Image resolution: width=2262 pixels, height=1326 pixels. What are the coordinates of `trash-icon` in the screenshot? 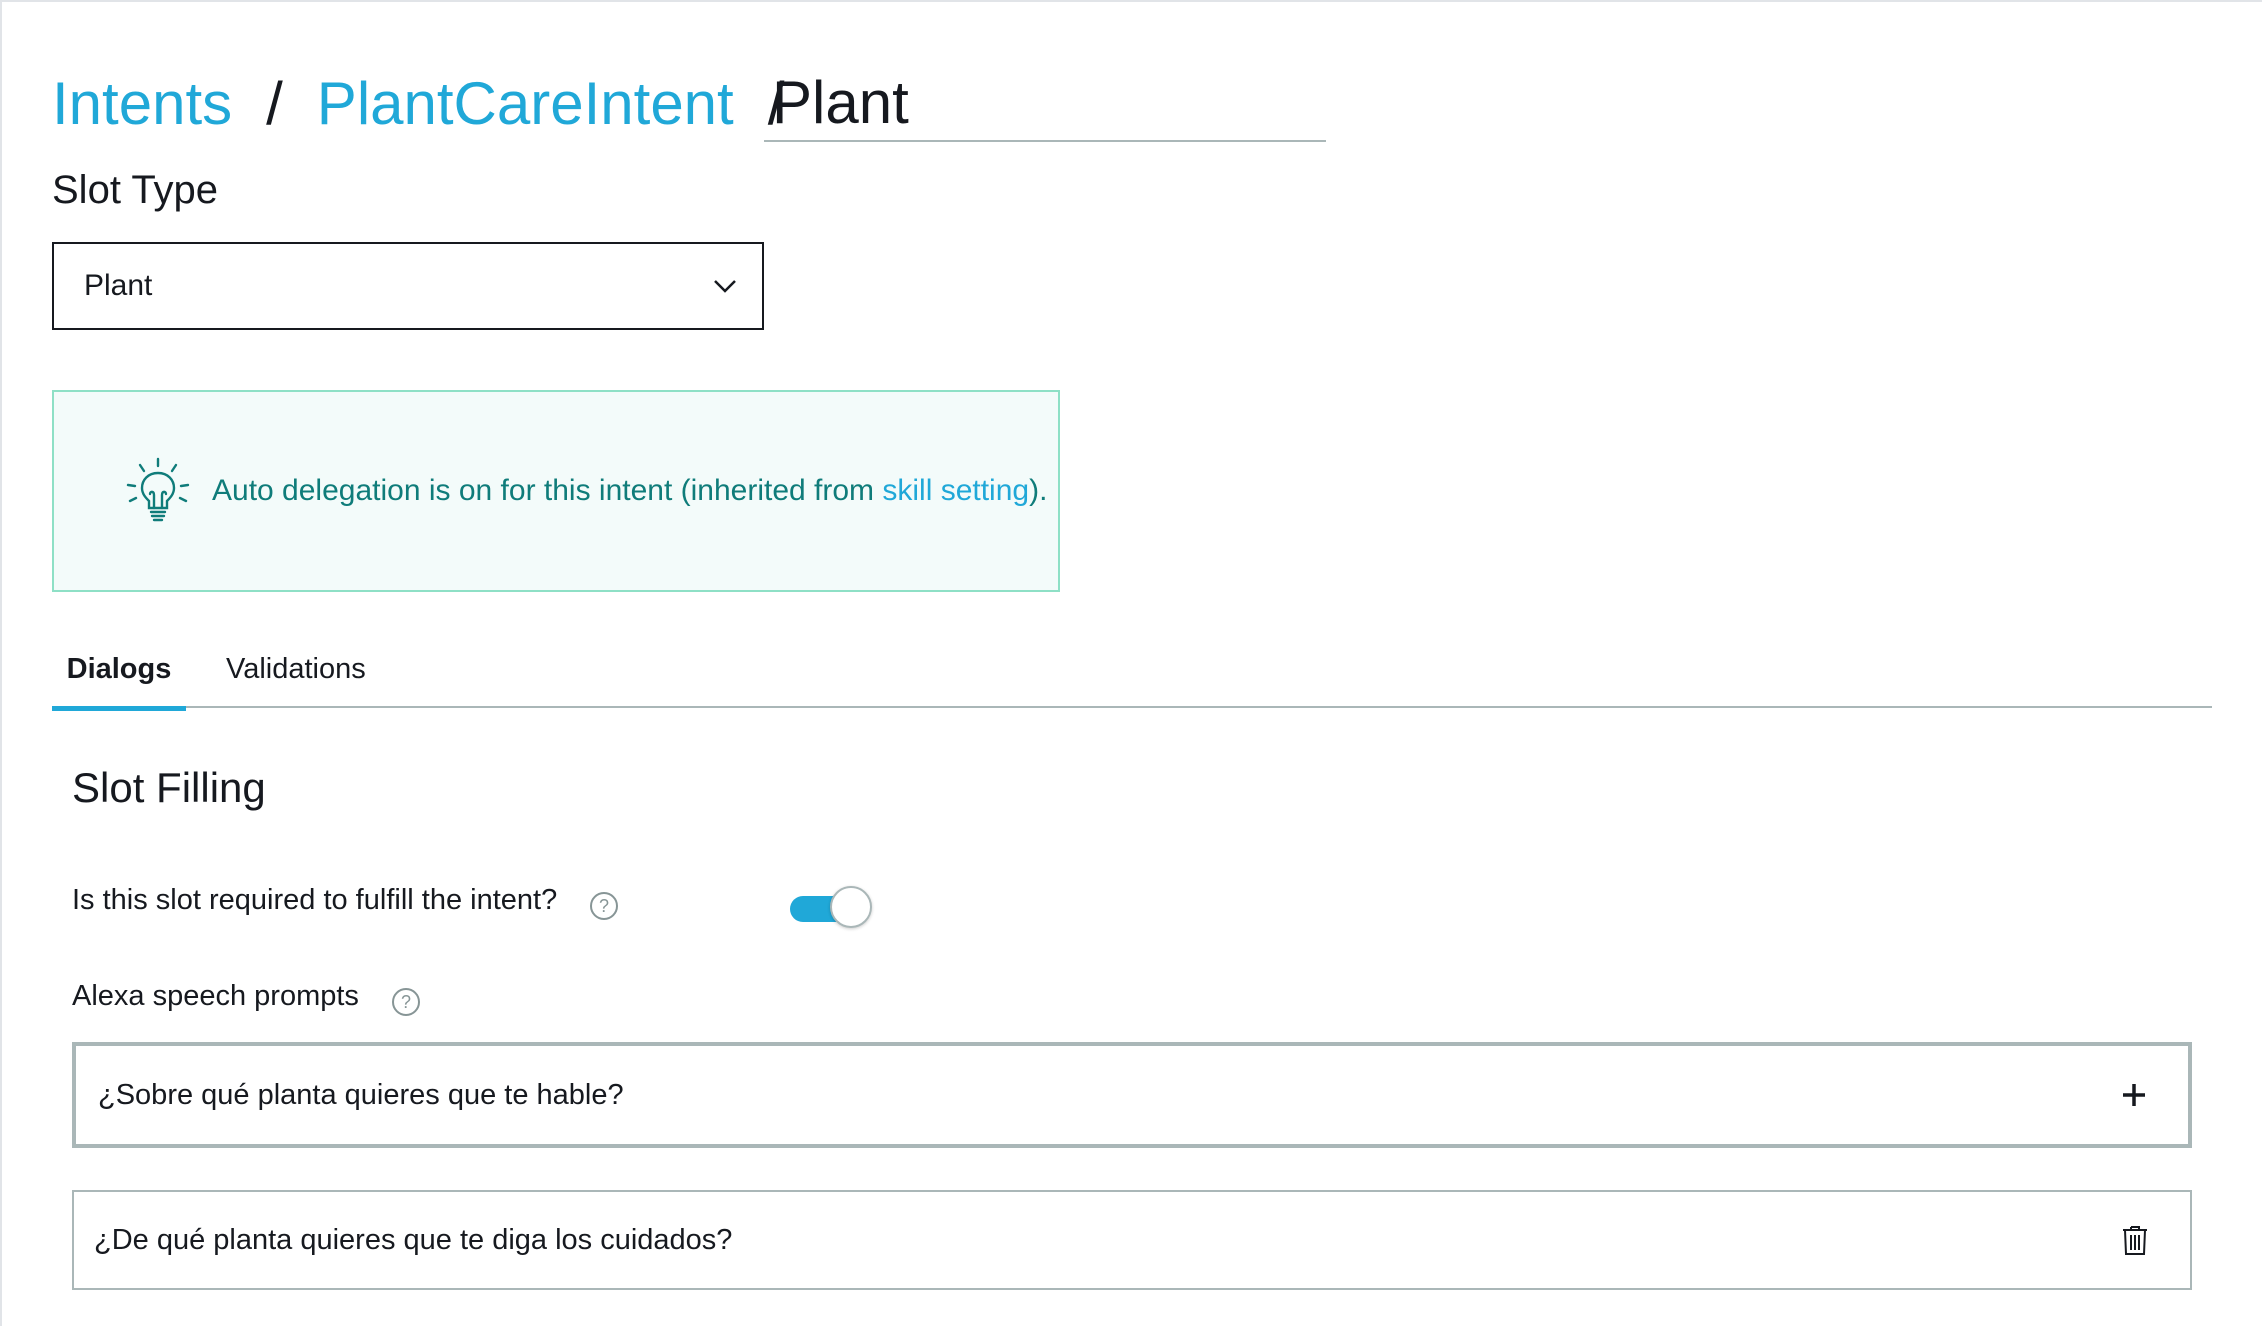 It's located at (2135, 1240).